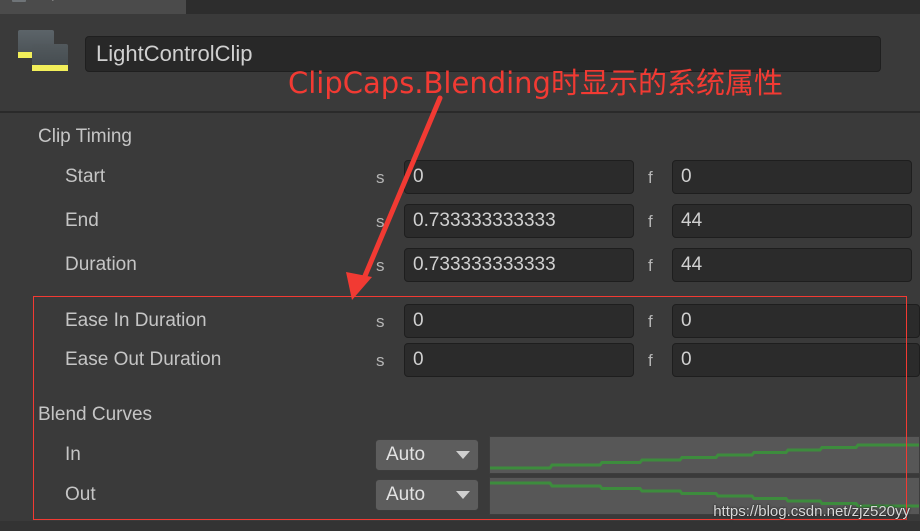 The image size is (920, 531). Describe the element at coordinates (796, 321) in the screenshot. I see `ease-in-frames-input: 0` at that location.